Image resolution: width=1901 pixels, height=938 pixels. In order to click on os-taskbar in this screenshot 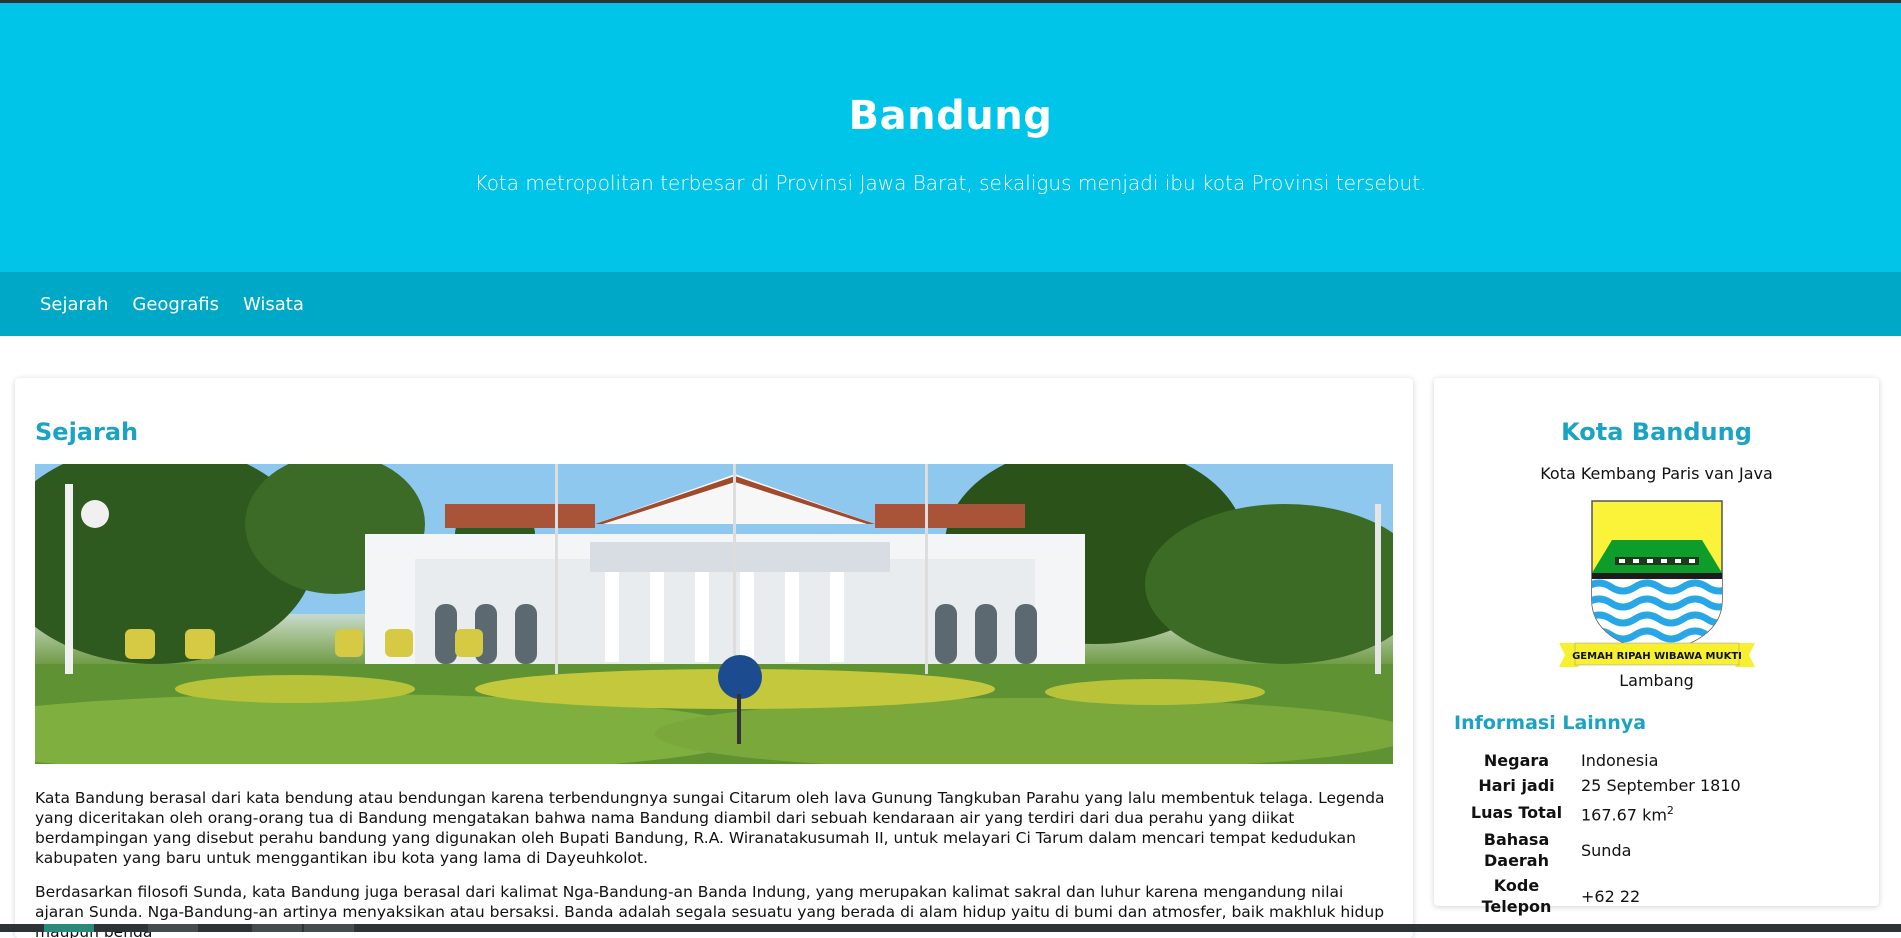, I will do `click(950, 928)`.